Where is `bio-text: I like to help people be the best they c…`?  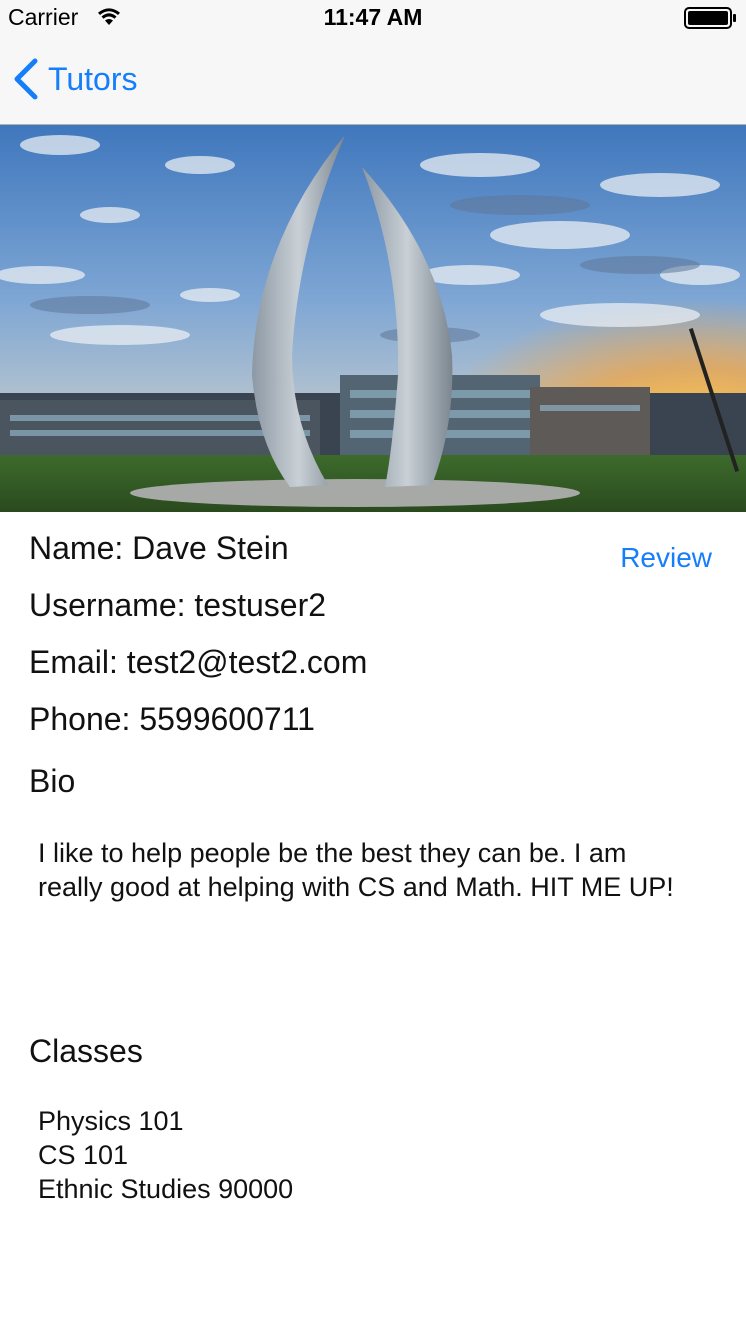
bio-text: I like to help people be the best they c… is located at coordinates (356, 870).